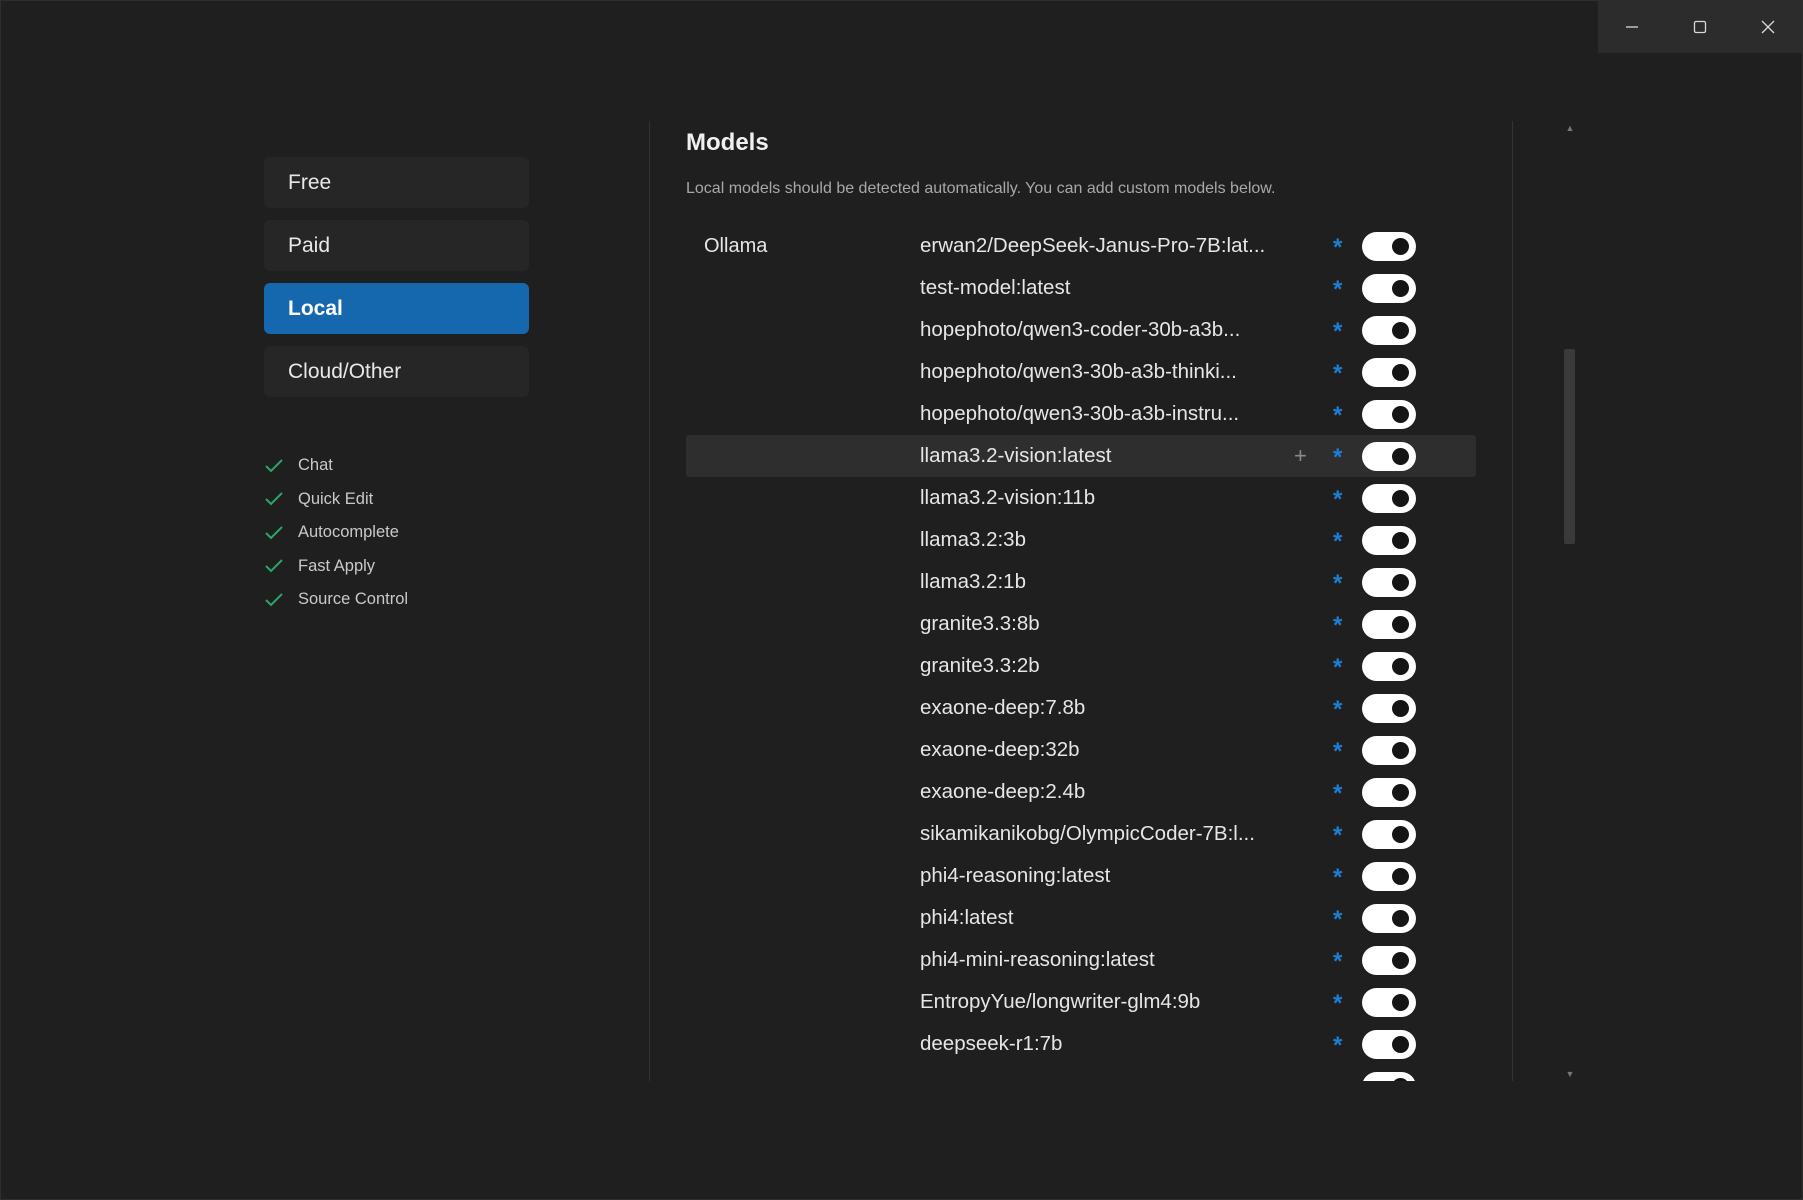 The image size is (1803, 1200). Describe the element at coordinates (1768, 27) in the screenshot. I see `close-button` at that location.